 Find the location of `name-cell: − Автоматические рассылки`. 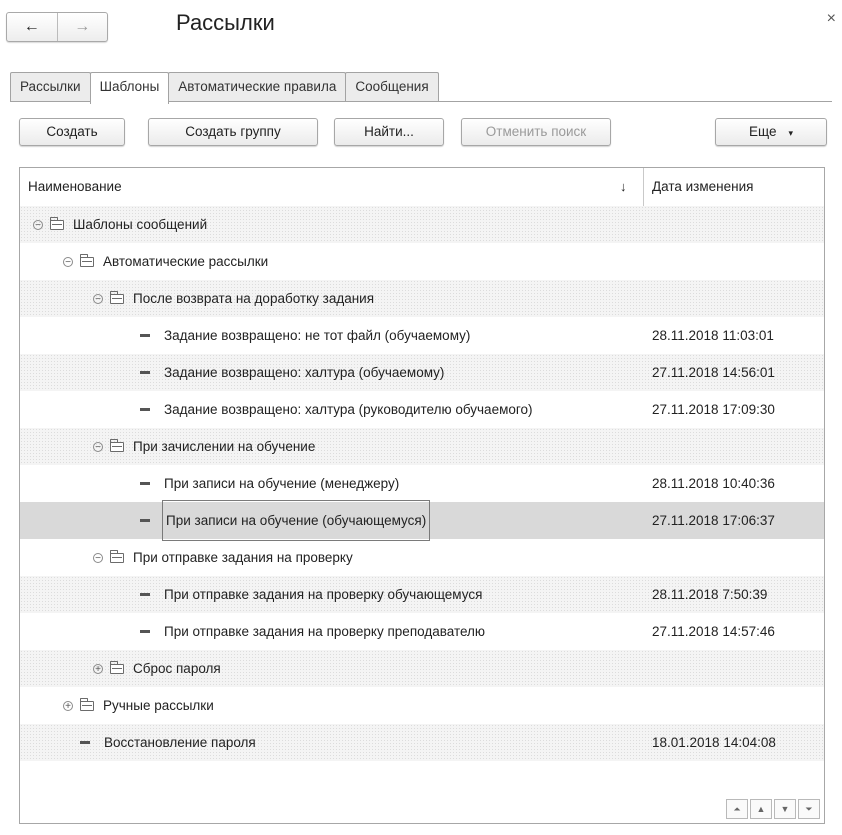

name-cell: − Автоматические рассылки is located at coordinates (165, 261).